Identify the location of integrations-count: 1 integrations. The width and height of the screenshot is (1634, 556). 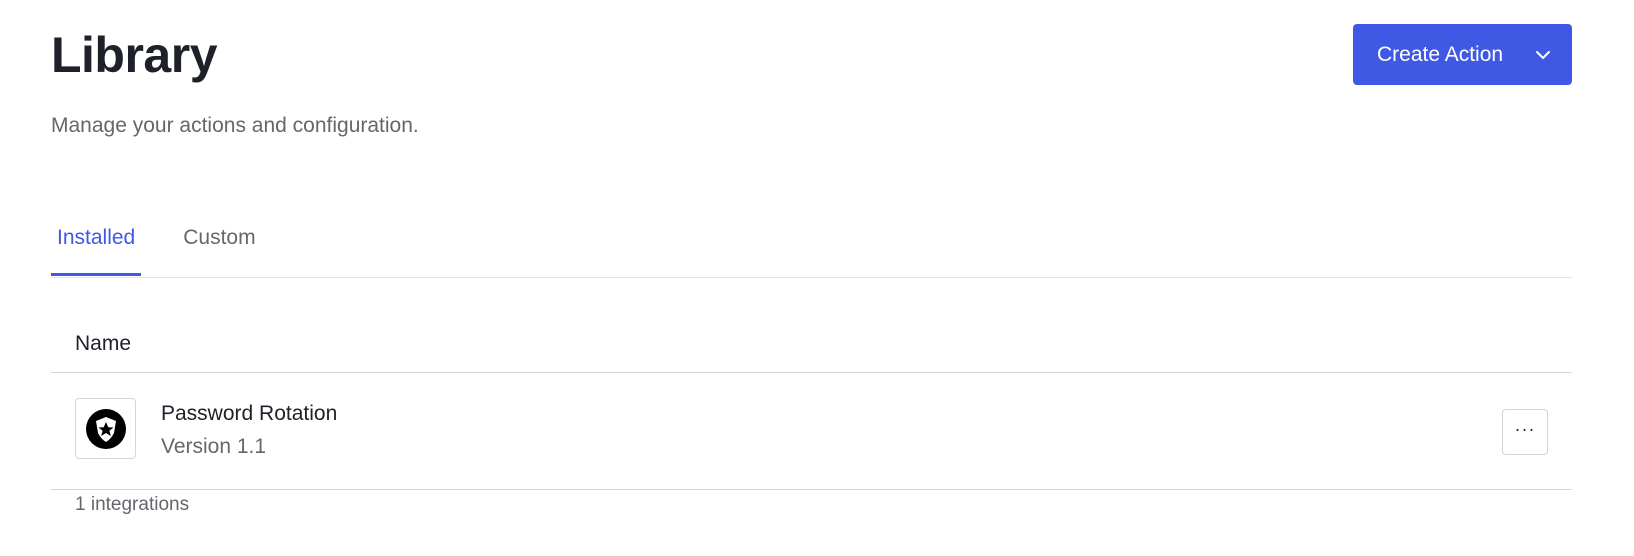
(132, 504).